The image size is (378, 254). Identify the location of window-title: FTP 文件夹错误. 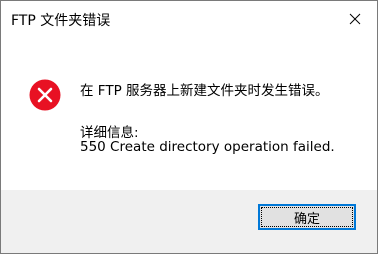
(61, 21).